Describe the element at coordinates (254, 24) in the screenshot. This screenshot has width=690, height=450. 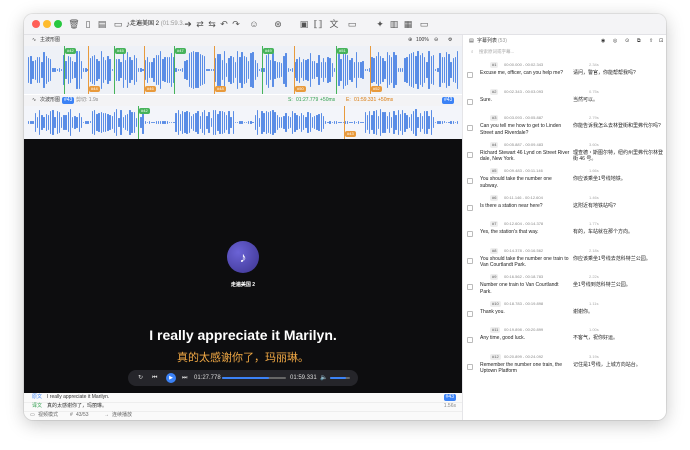
I see `emoji-icon: ☺` at that location.